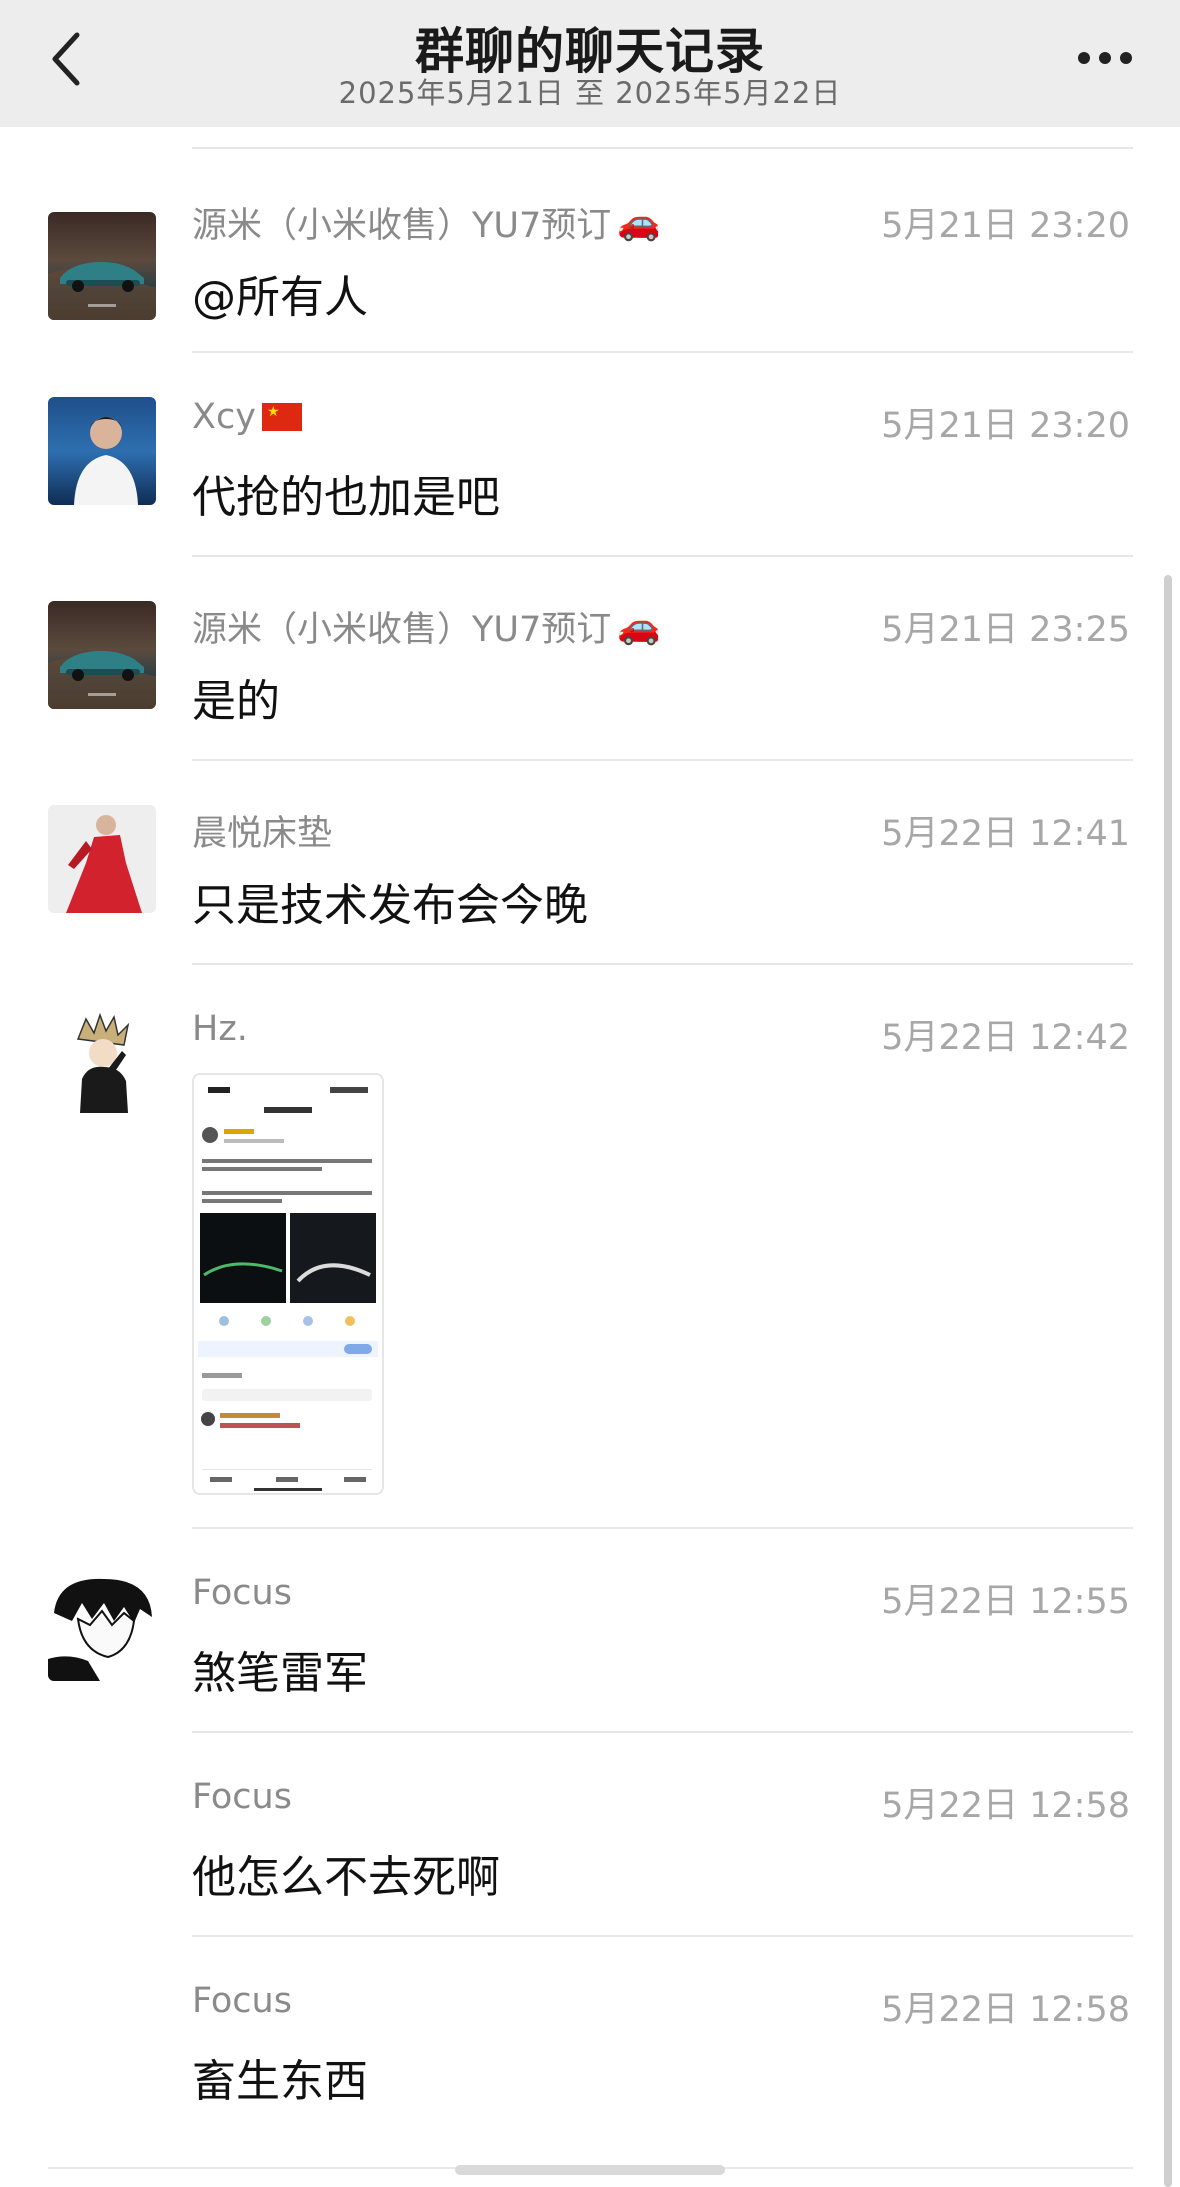 The image size is (1180, 2187). Describe the element at coordinates (1005, 1038) in the screenshot. I see `message-time: 5月22日 12:42` at that location.